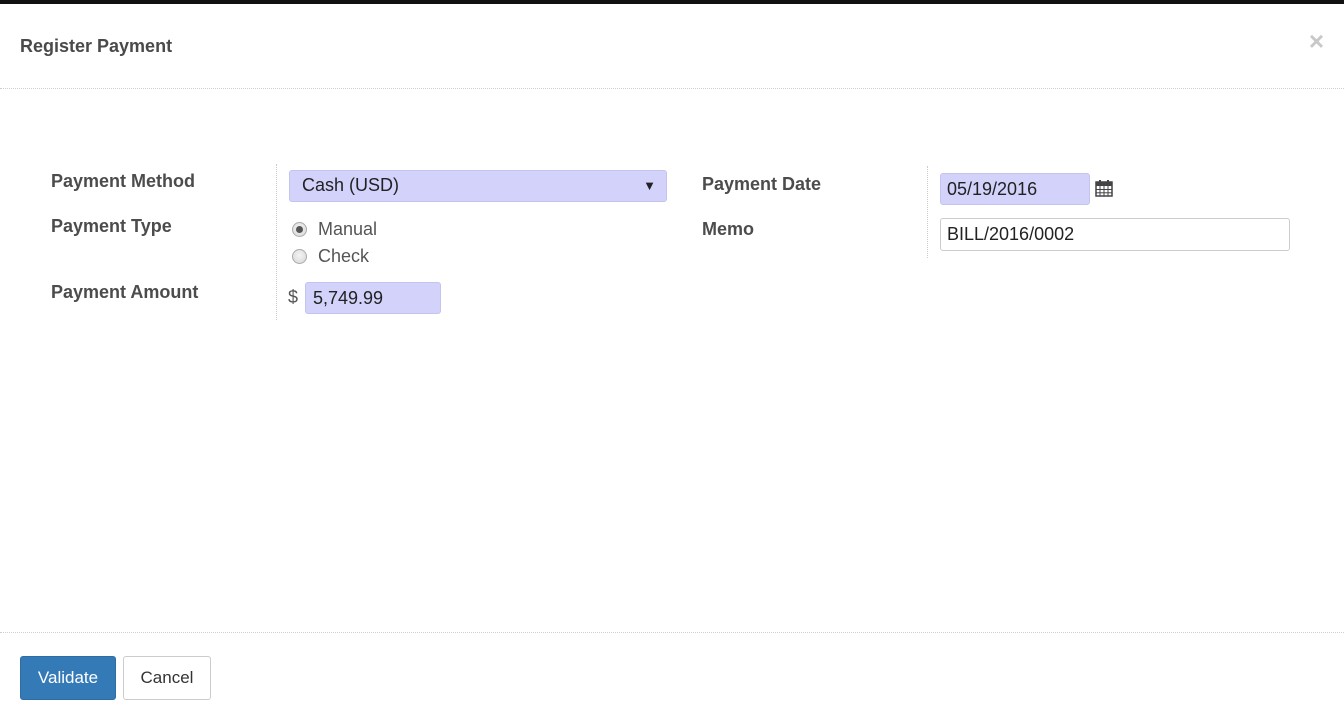 The width and height of the screenshot is (1344, 714). Describe the element at coordinates (68, 678) in the screenshot. I see `validate-button: Validate` at that location.